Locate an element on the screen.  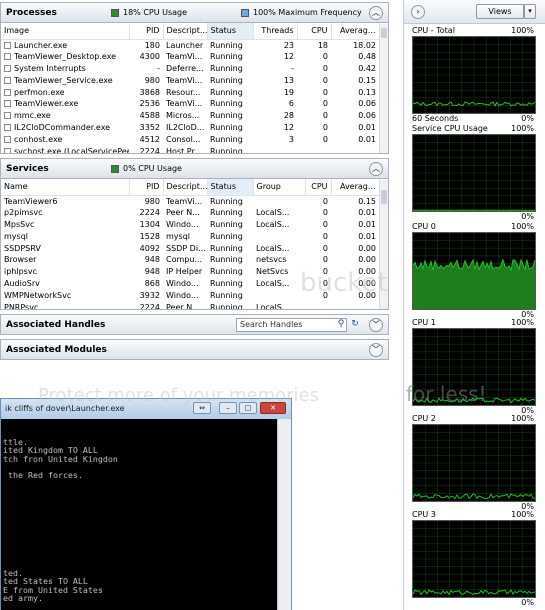
services-column-header: Group is located at coordinates (279, 187).